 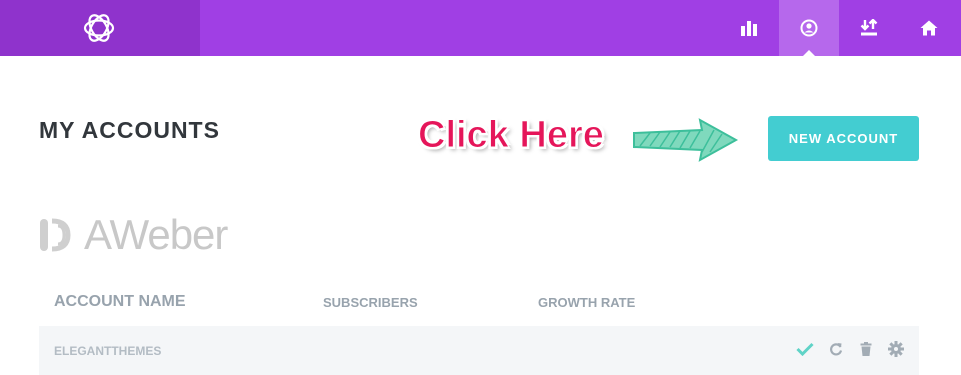 I want to click on table-row: ELEGANTTHEMES, so click(x=479, y=350).